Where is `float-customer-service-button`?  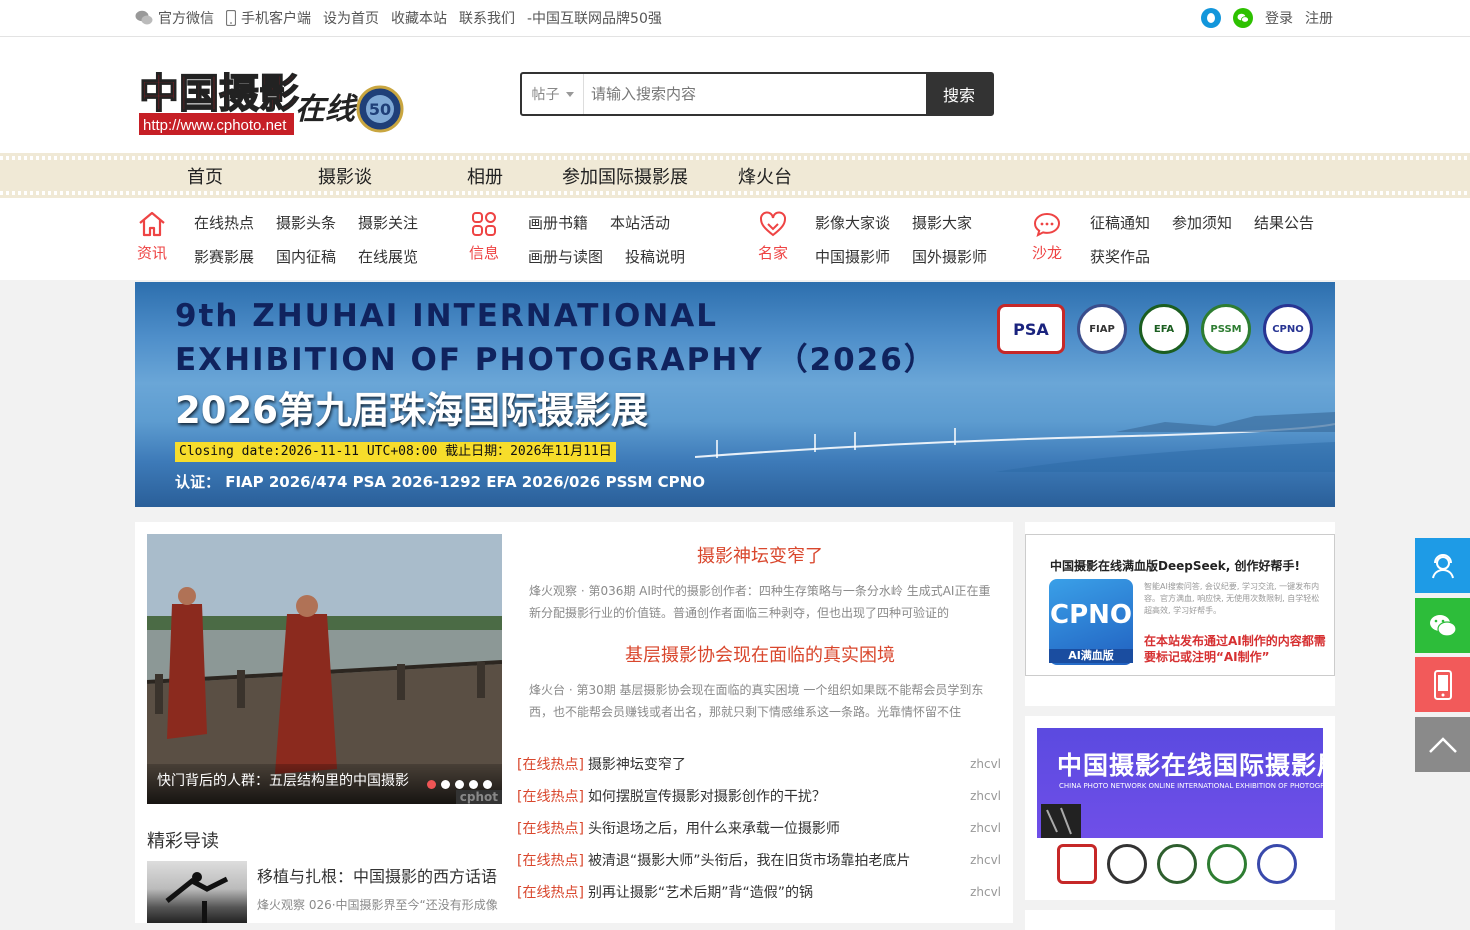 float-customer-service-button is located at coordinates (1442, 565).